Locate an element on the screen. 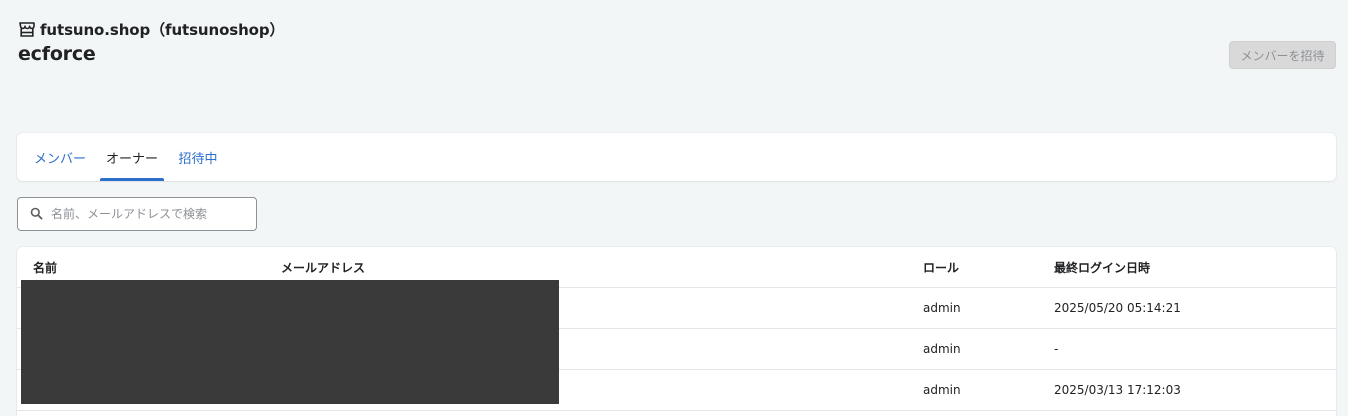  page-header: futsuno.shop（futsunoshop） ecforce is located at coordinates (151, 42).